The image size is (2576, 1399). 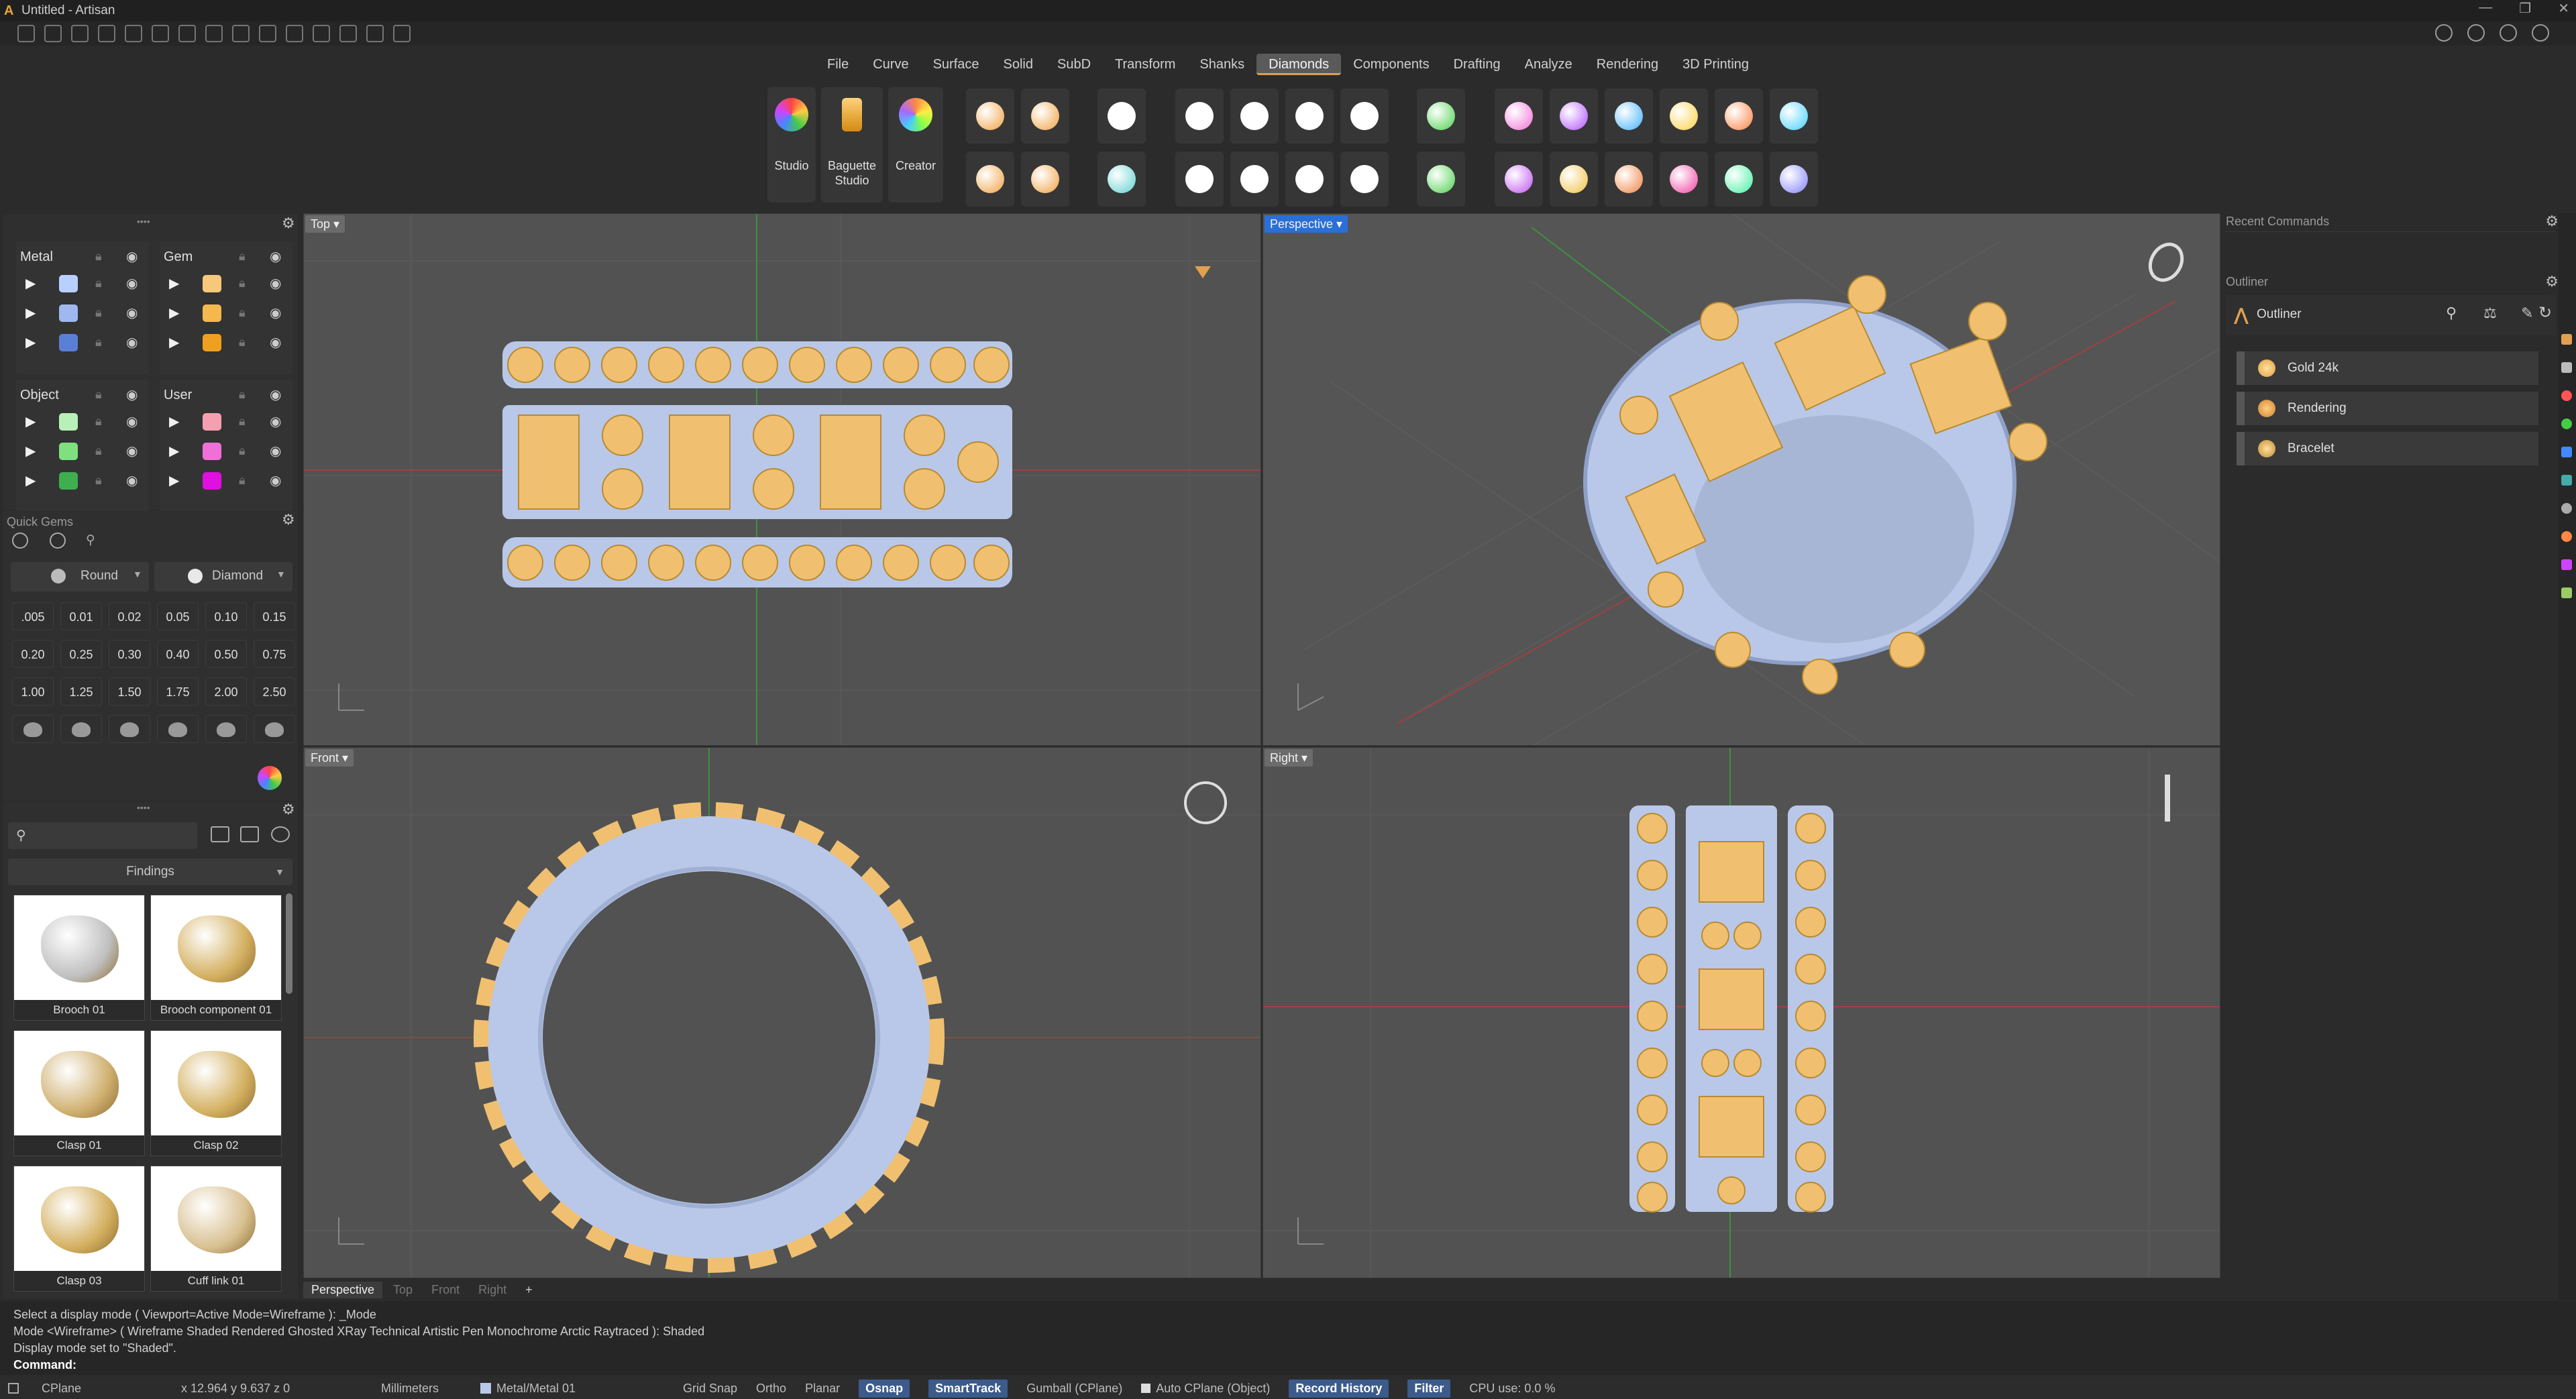 I want to click on gem-rotate-button, so click(x=1684, y=179).